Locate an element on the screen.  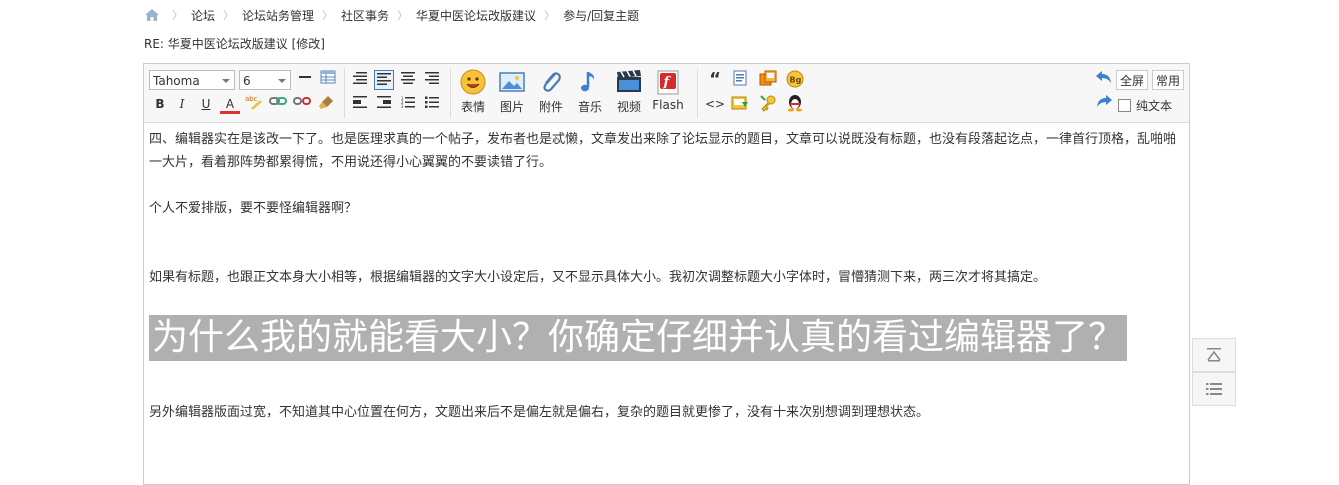
ordered-list-icon: 123 is located at coordinates (408, 102).